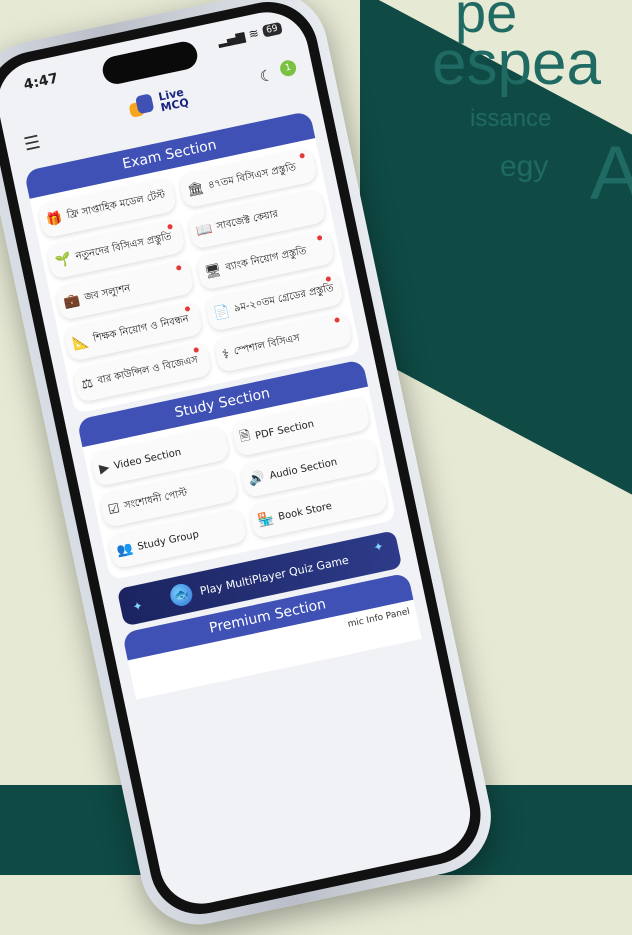  Describe the element at coordinates (168, 540) in the screenshot. I see `study-item-label: Study Group` at that location.